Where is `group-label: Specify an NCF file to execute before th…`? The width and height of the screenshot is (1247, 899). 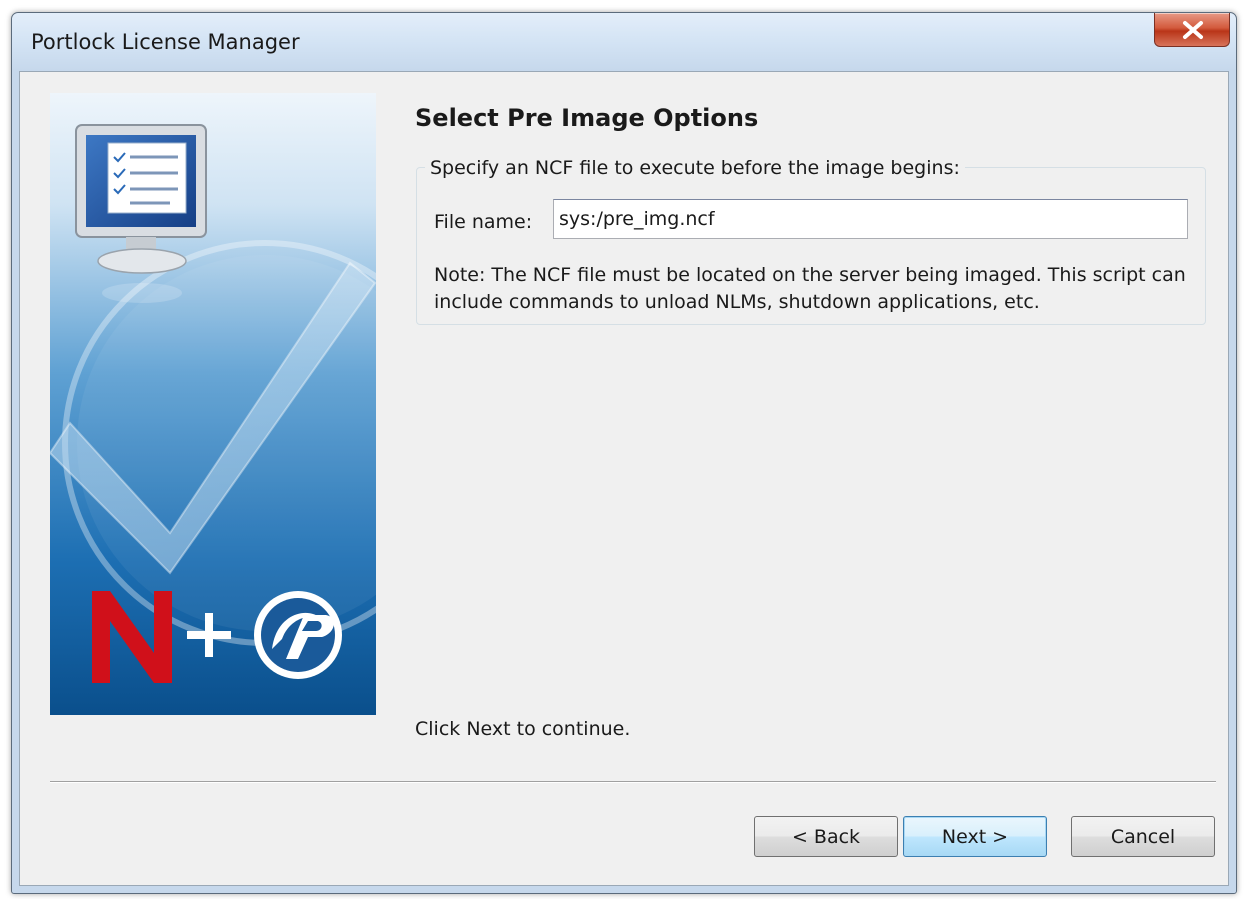 group-label: Specify an NCF file to execute before th… is located at coordinates (695, 168).